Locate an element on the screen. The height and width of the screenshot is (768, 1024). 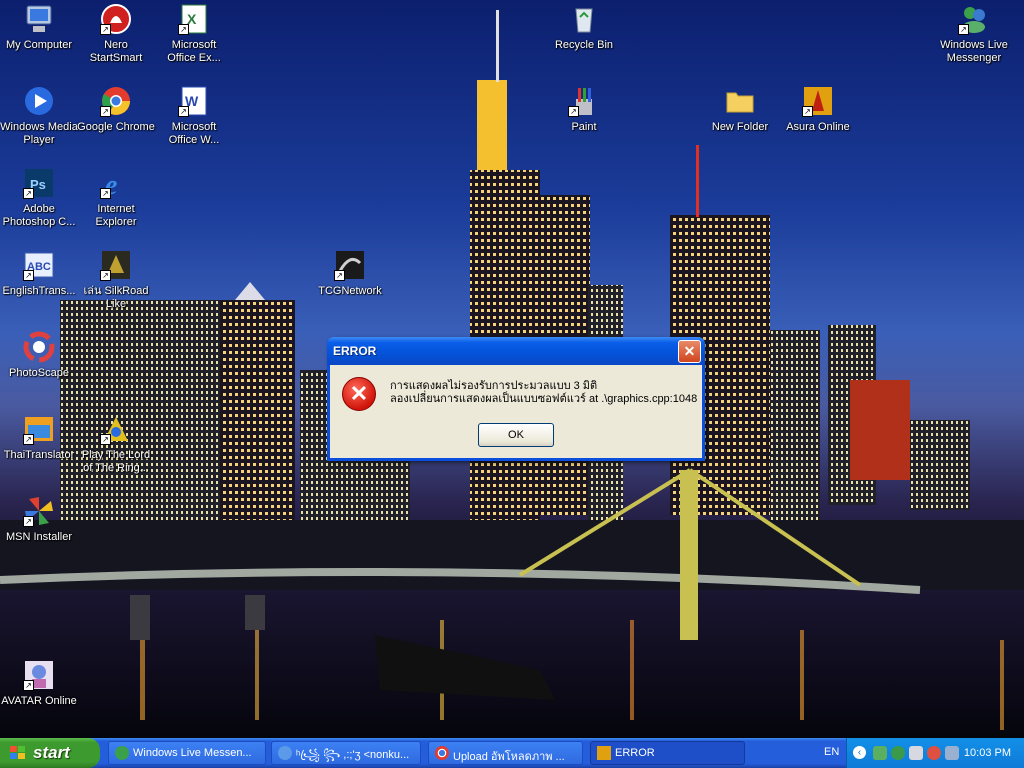
desktop-icon-asura-online: ↗ Asura Online is located at coordinates (818, 109).